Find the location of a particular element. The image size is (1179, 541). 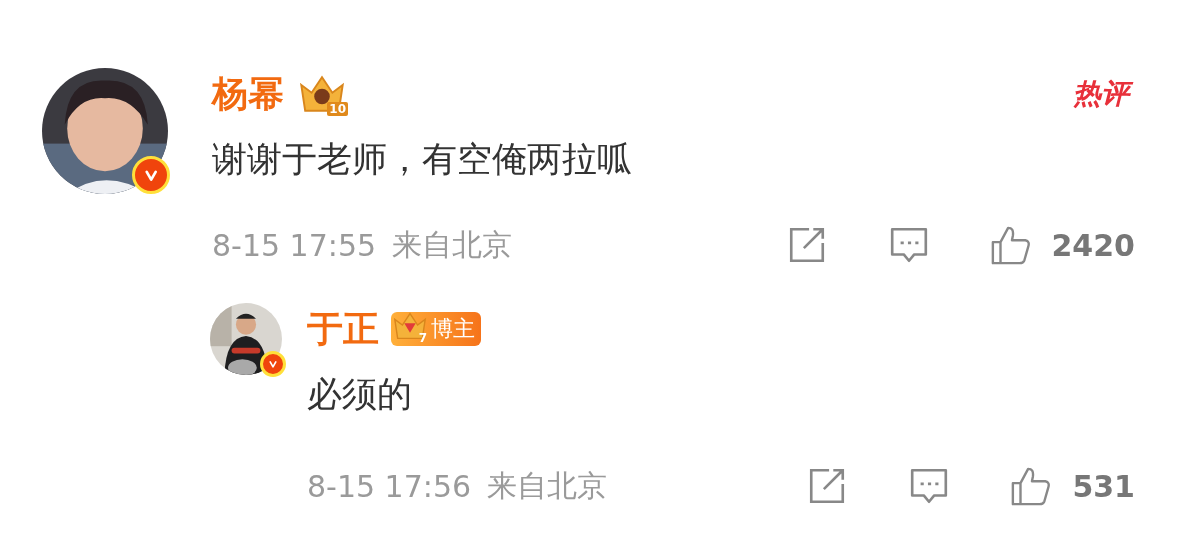

comment-time: 8-15 17:55 is located at coordinates (294, 245).